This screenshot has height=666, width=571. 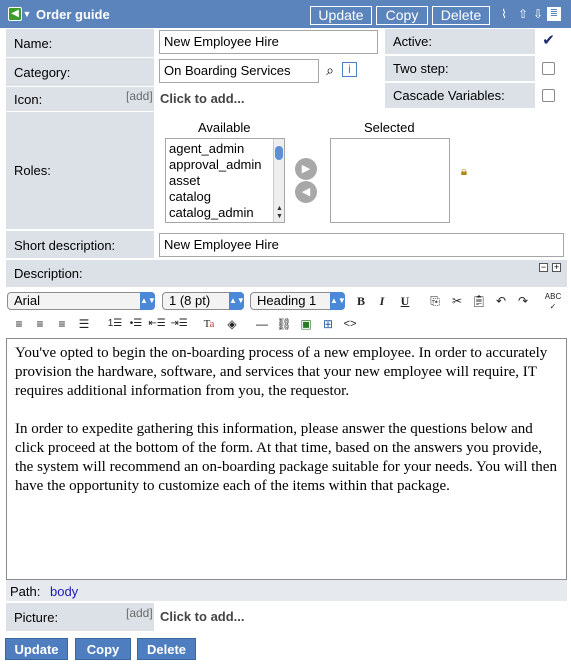 What do you see at coordinates (225, 197) in the screenshot?
I see `list-item: catalog` at bounding box center [225, 197].